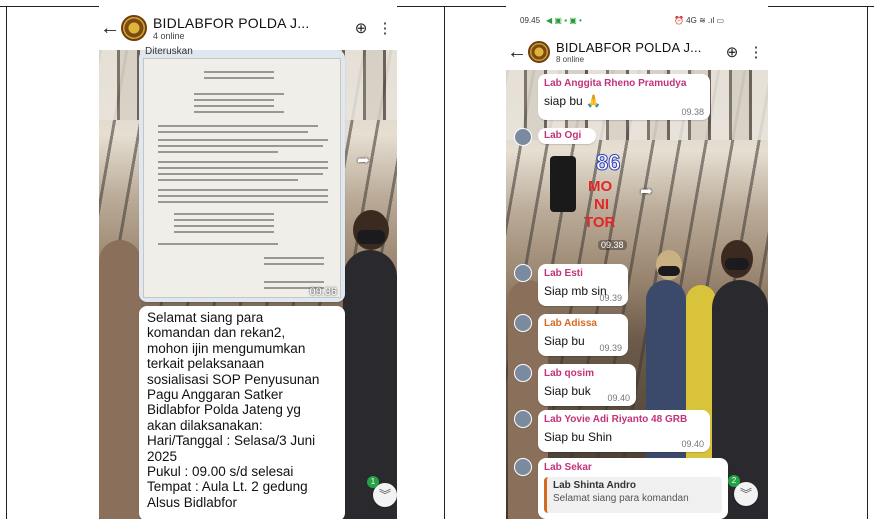  What do you see at coordinates (205, 317) in the screenshot?
I see `message-line: Selamat siang para` at bounding box center [205, 317].